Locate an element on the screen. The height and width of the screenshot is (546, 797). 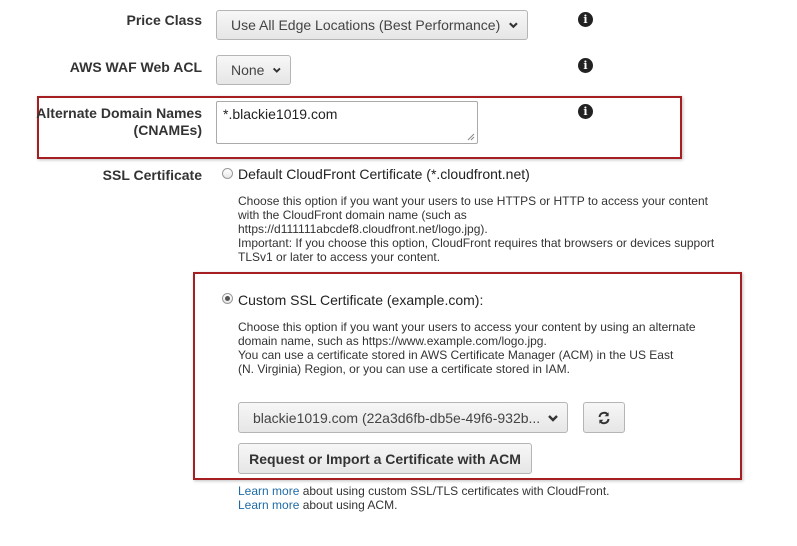
desc-line: with the CloudFront domain name (such as is located at coordinates (352, 215).